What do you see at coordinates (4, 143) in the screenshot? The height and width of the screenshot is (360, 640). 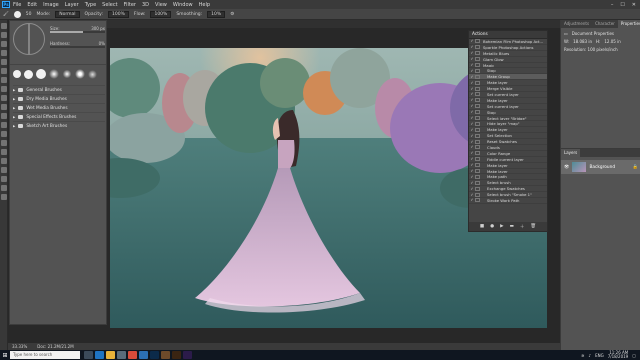 I see `dodge-tool-icon` at bounding box center [4, 143].